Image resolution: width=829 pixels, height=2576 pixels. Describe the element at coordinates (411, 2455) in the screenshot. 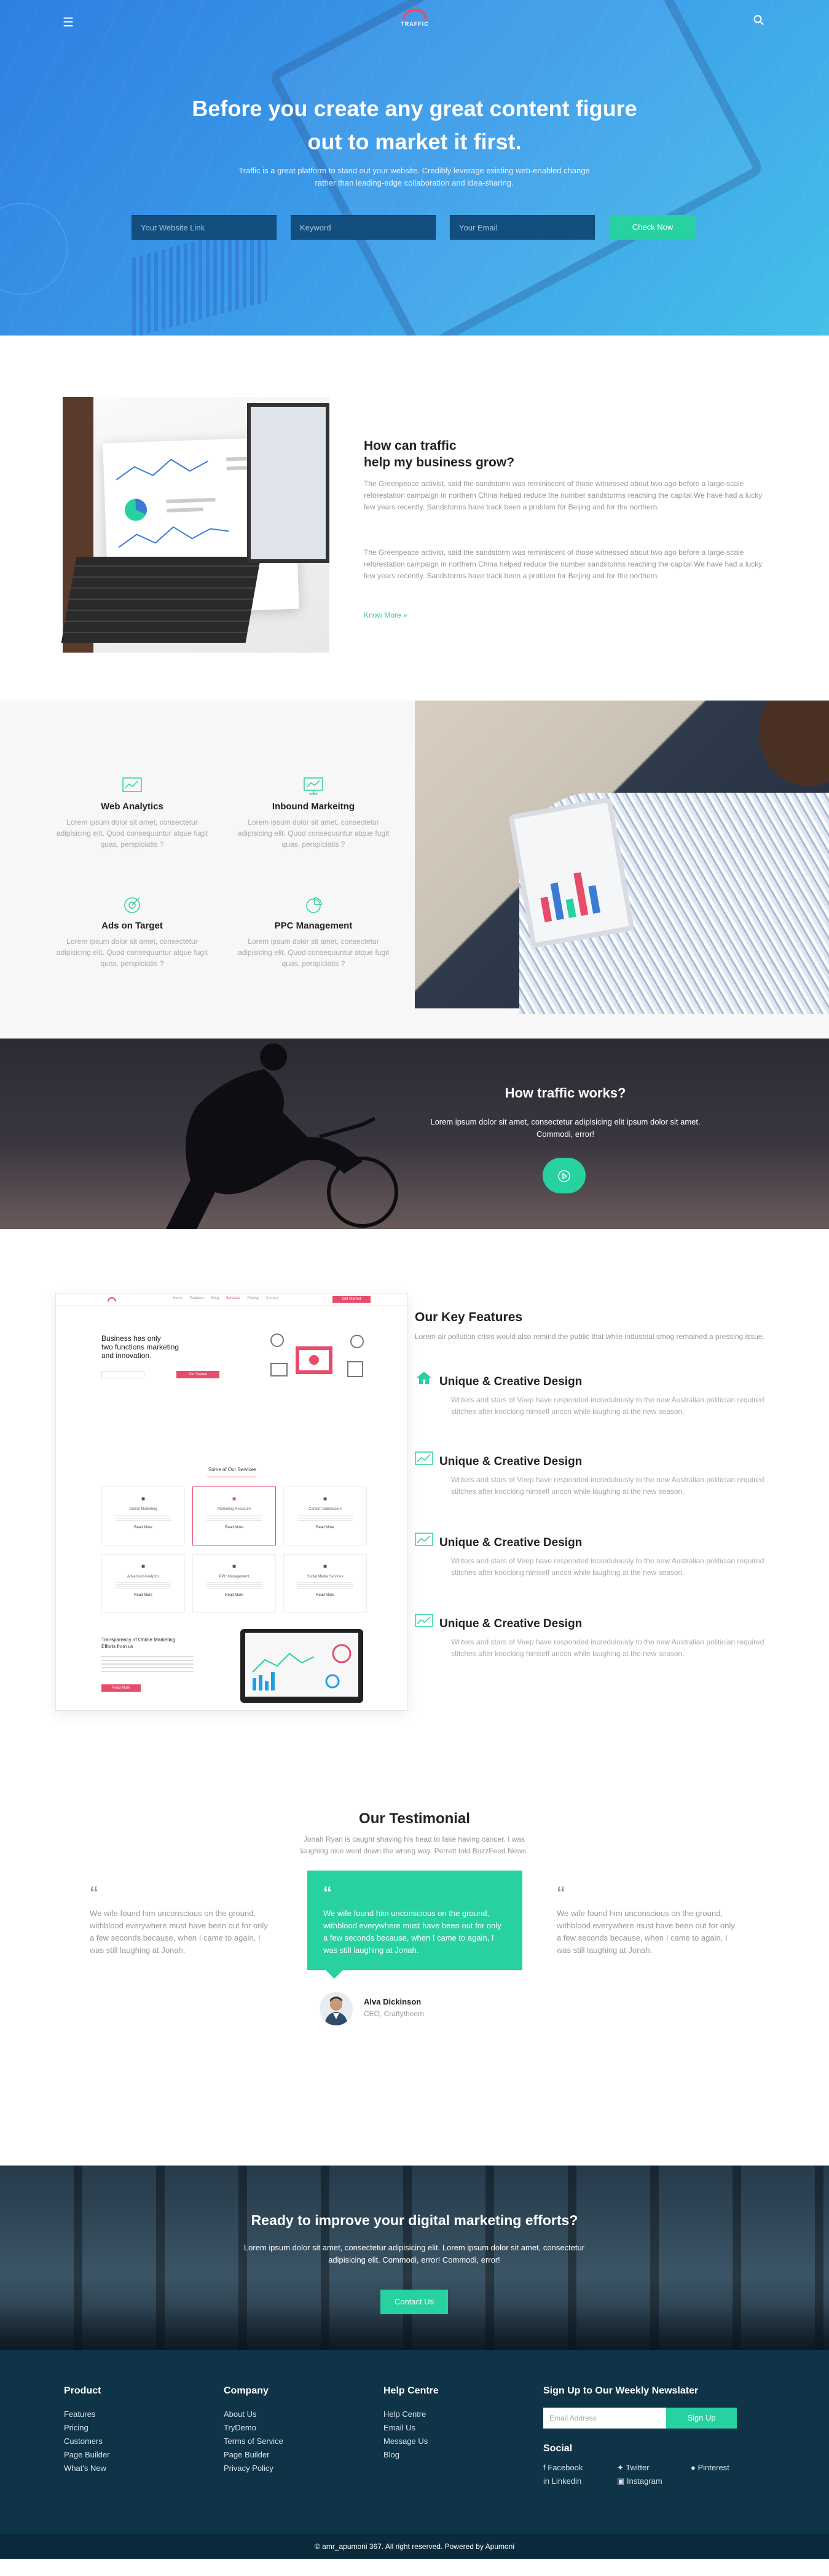

I see `footer-link: Blog` at that location.